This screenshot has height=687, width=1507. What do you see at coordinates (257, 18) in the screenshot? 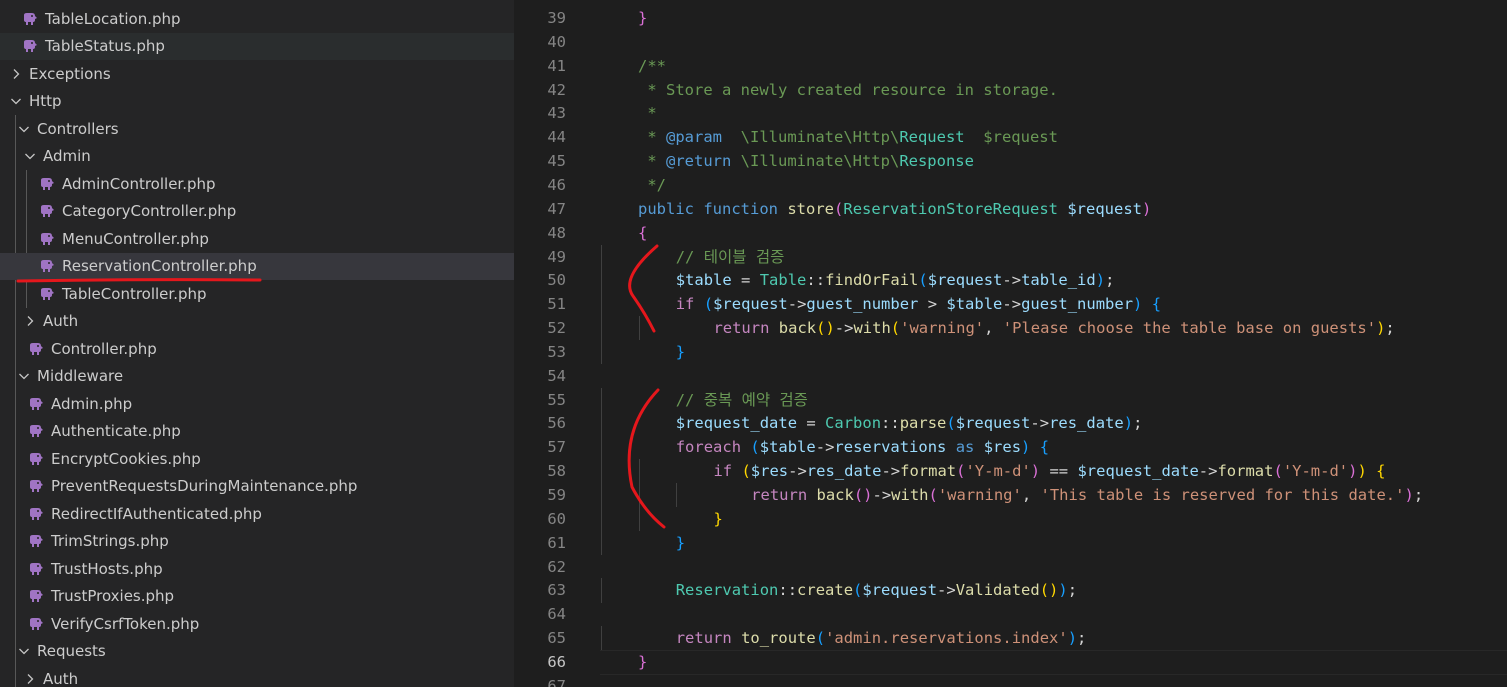
I see `file-item: TableLocation.php` at bounding box center [257, 18].